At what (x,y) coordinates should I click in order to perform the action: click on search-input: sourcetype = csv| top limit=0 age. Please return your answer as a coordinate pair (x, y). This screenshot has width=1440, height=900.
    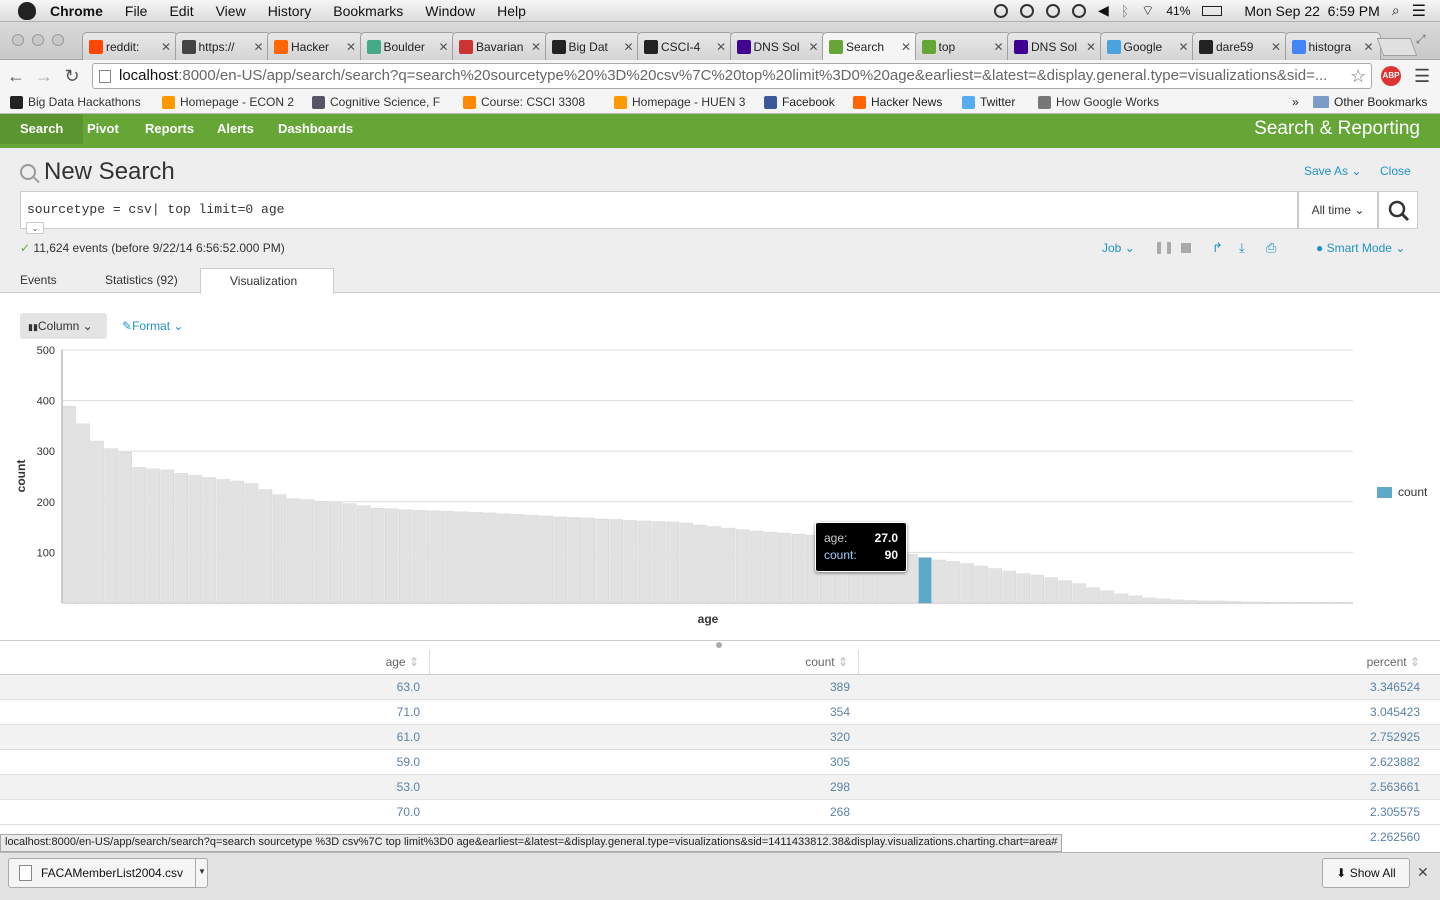
    Looking at the image, I should click on (659, 210).